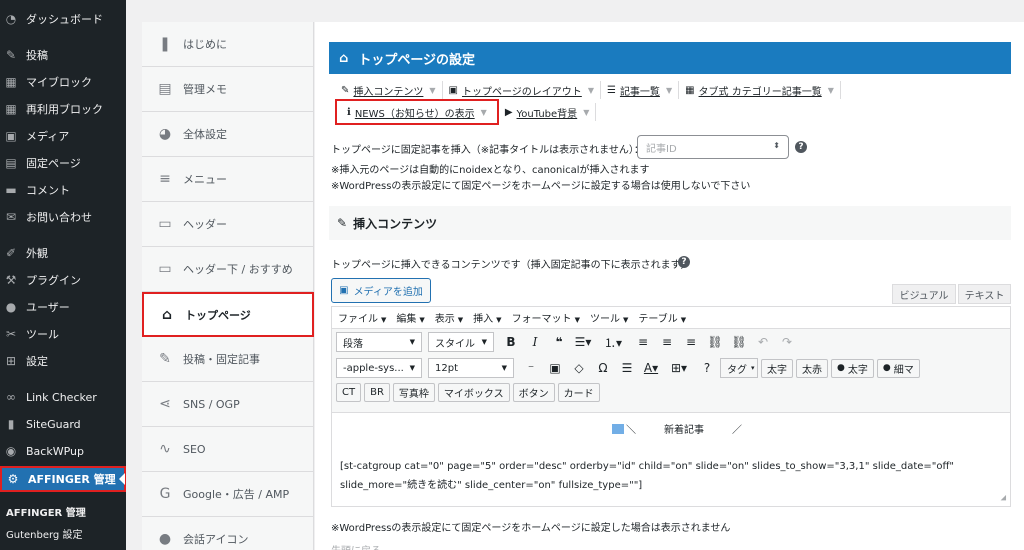 The width and height of the screenshot is (1024, 550). I want to click on plugin-menu-item: ● 会話アイコン, so click(228, 533).